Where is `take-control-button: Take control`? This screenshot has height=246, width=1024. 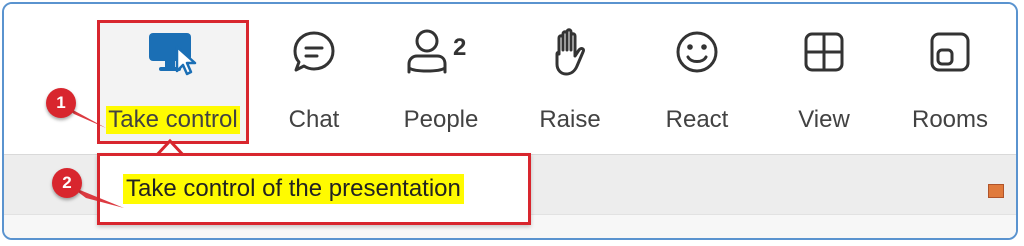 take-control-button: Take control is located at coordinates (173, 84).